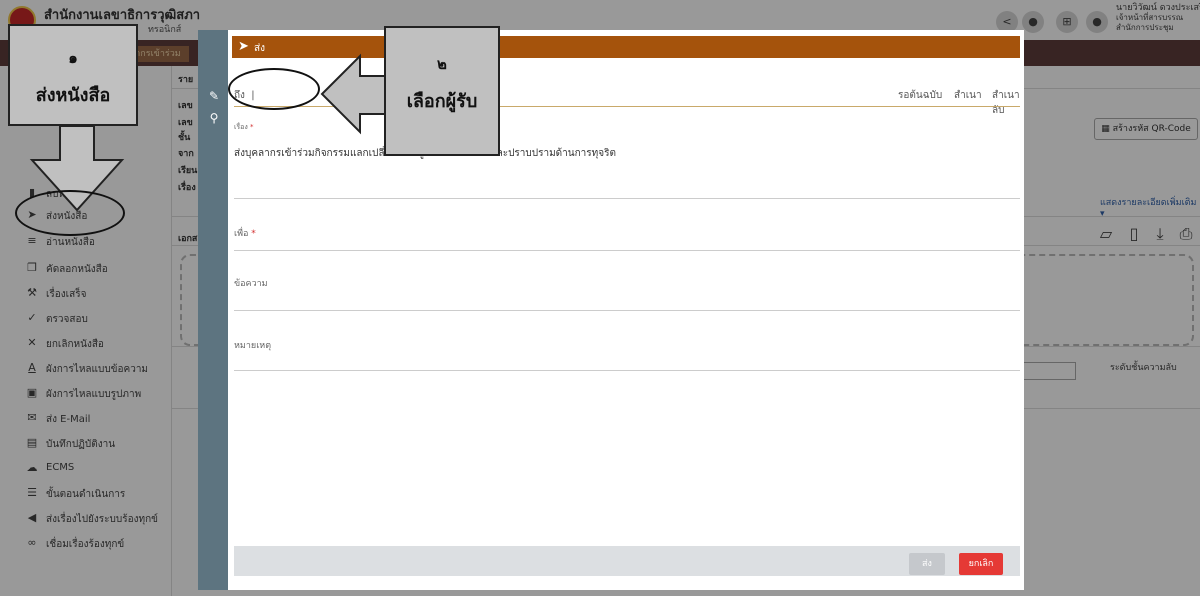 The height and width of the screenshot is (596, 1200). Describe the element at coordinates (920, 95) in the screenshot. I see `original-copy-toggle: รอต้นฉบับ` at that location.